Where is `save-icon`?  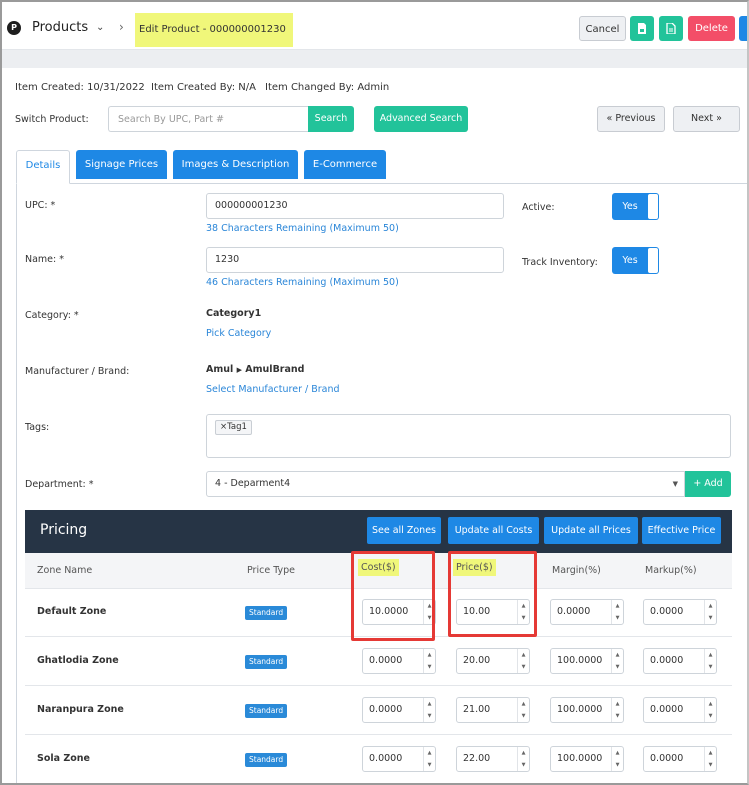 save-icon is located at coordinates (642, 28).